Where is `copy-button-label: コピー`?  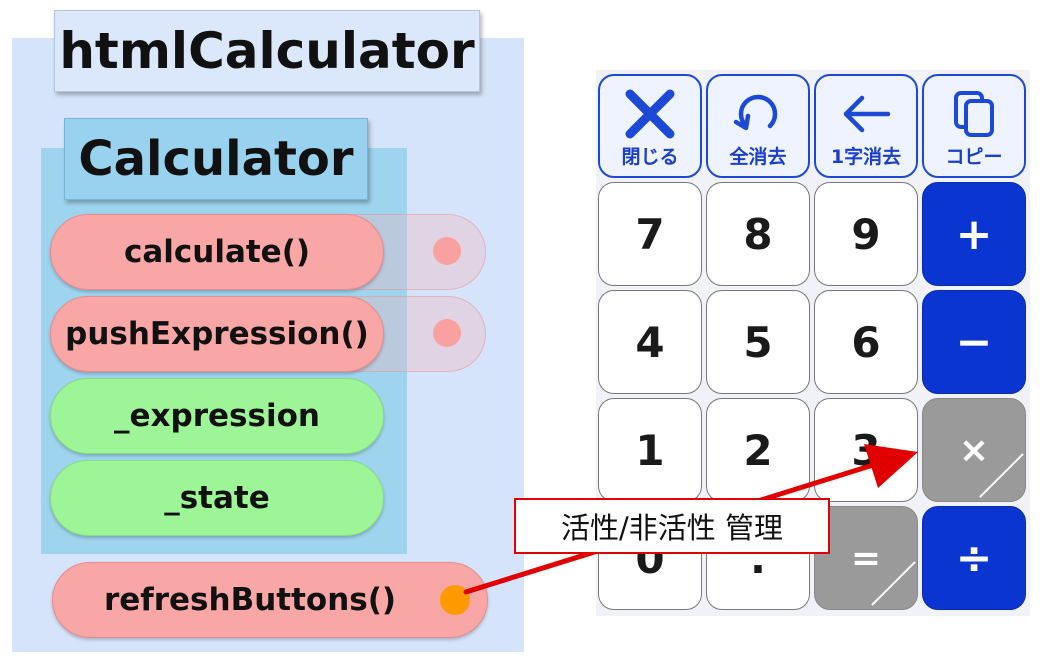 copy-button-label: コピー is located at coordinates (974, 156).